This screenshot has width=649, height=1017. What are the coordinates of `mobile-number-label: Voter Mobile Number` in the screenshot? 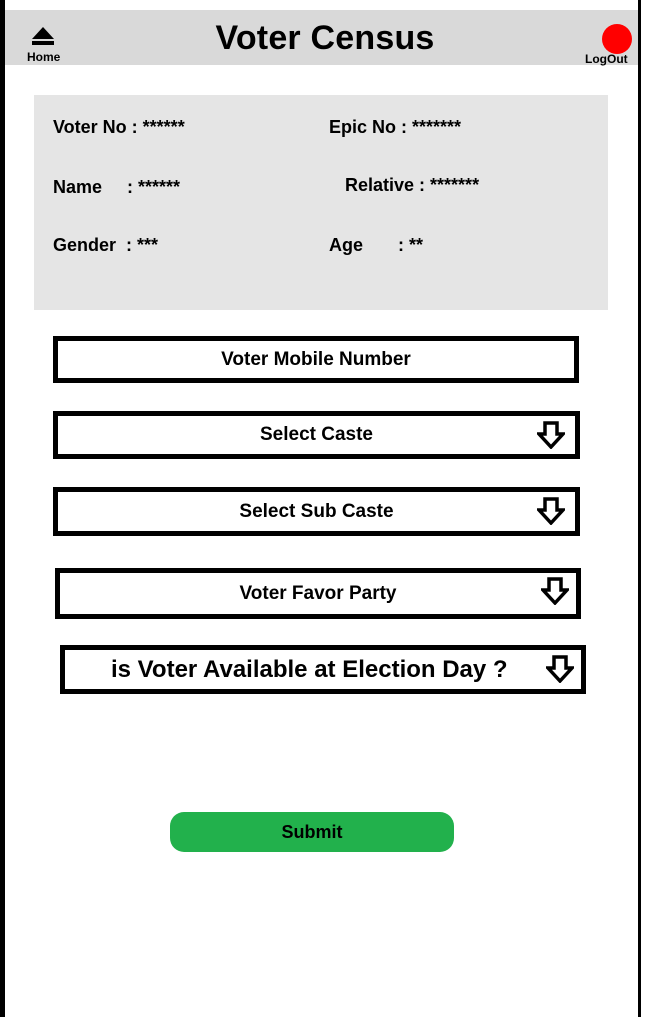 It's located at (316, 359).